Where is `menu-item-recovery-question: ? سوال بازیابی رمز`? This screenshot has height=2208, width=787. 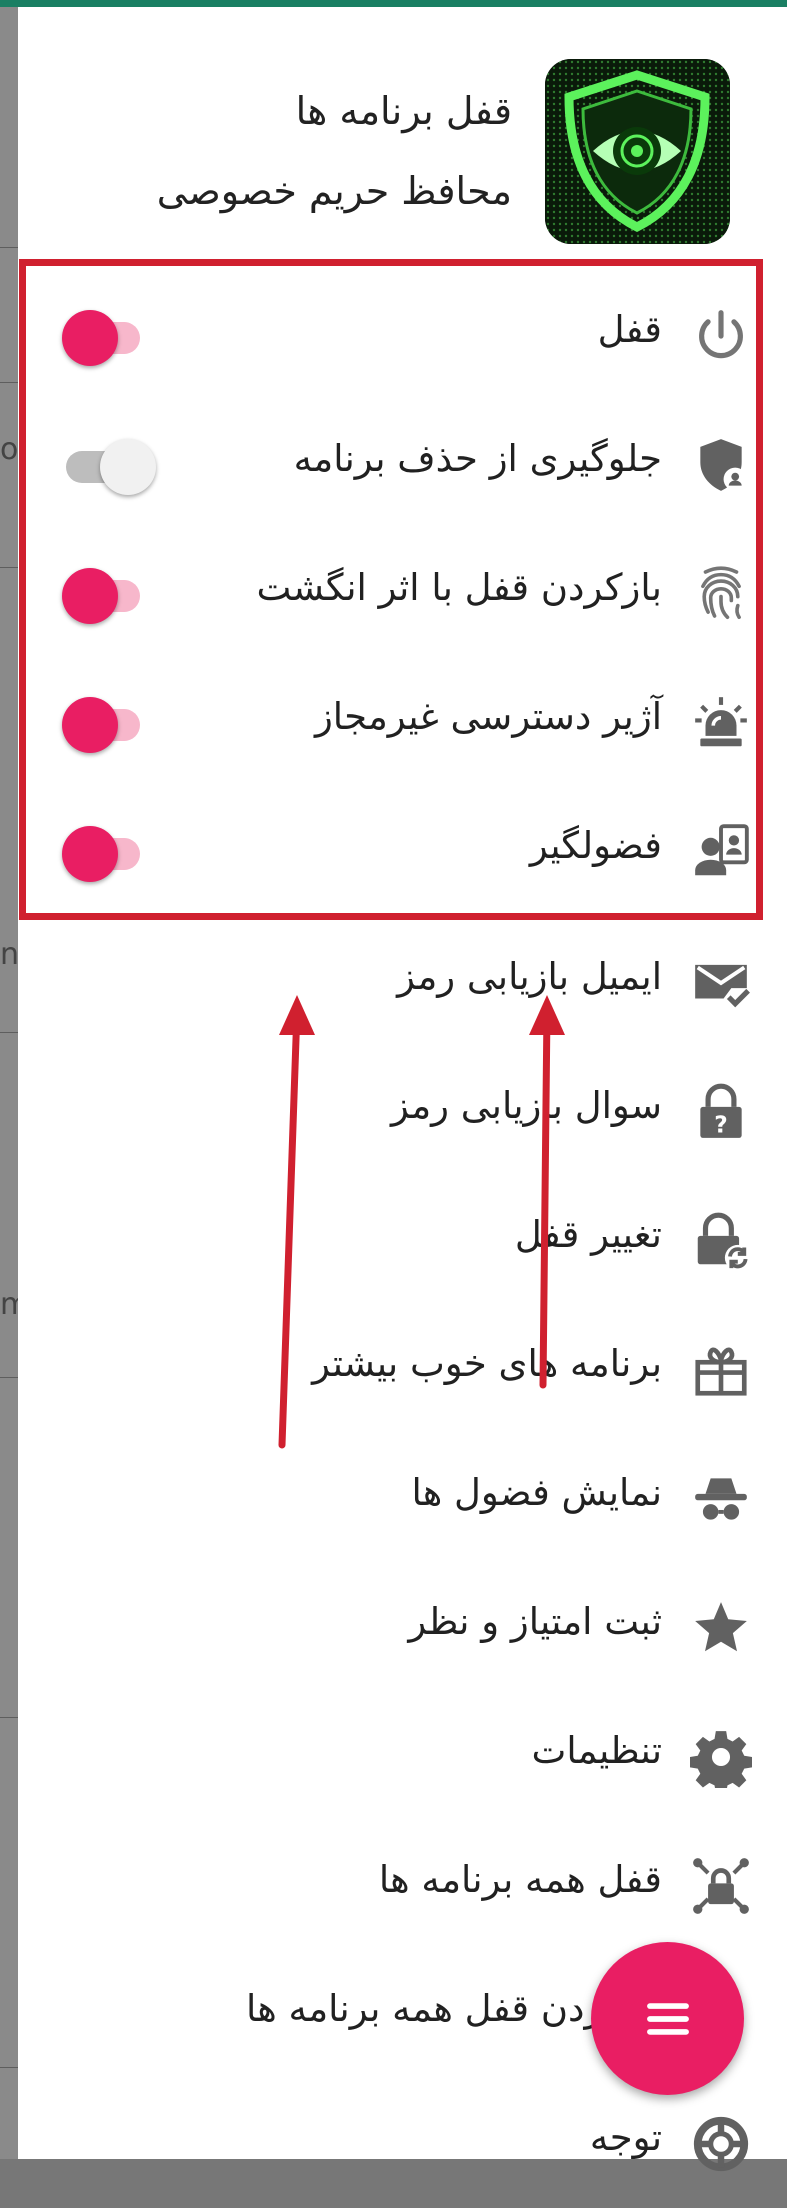 menu-item-recovery-question: ? سوال بازیابی رمز is located at coordinates (402, 1112).